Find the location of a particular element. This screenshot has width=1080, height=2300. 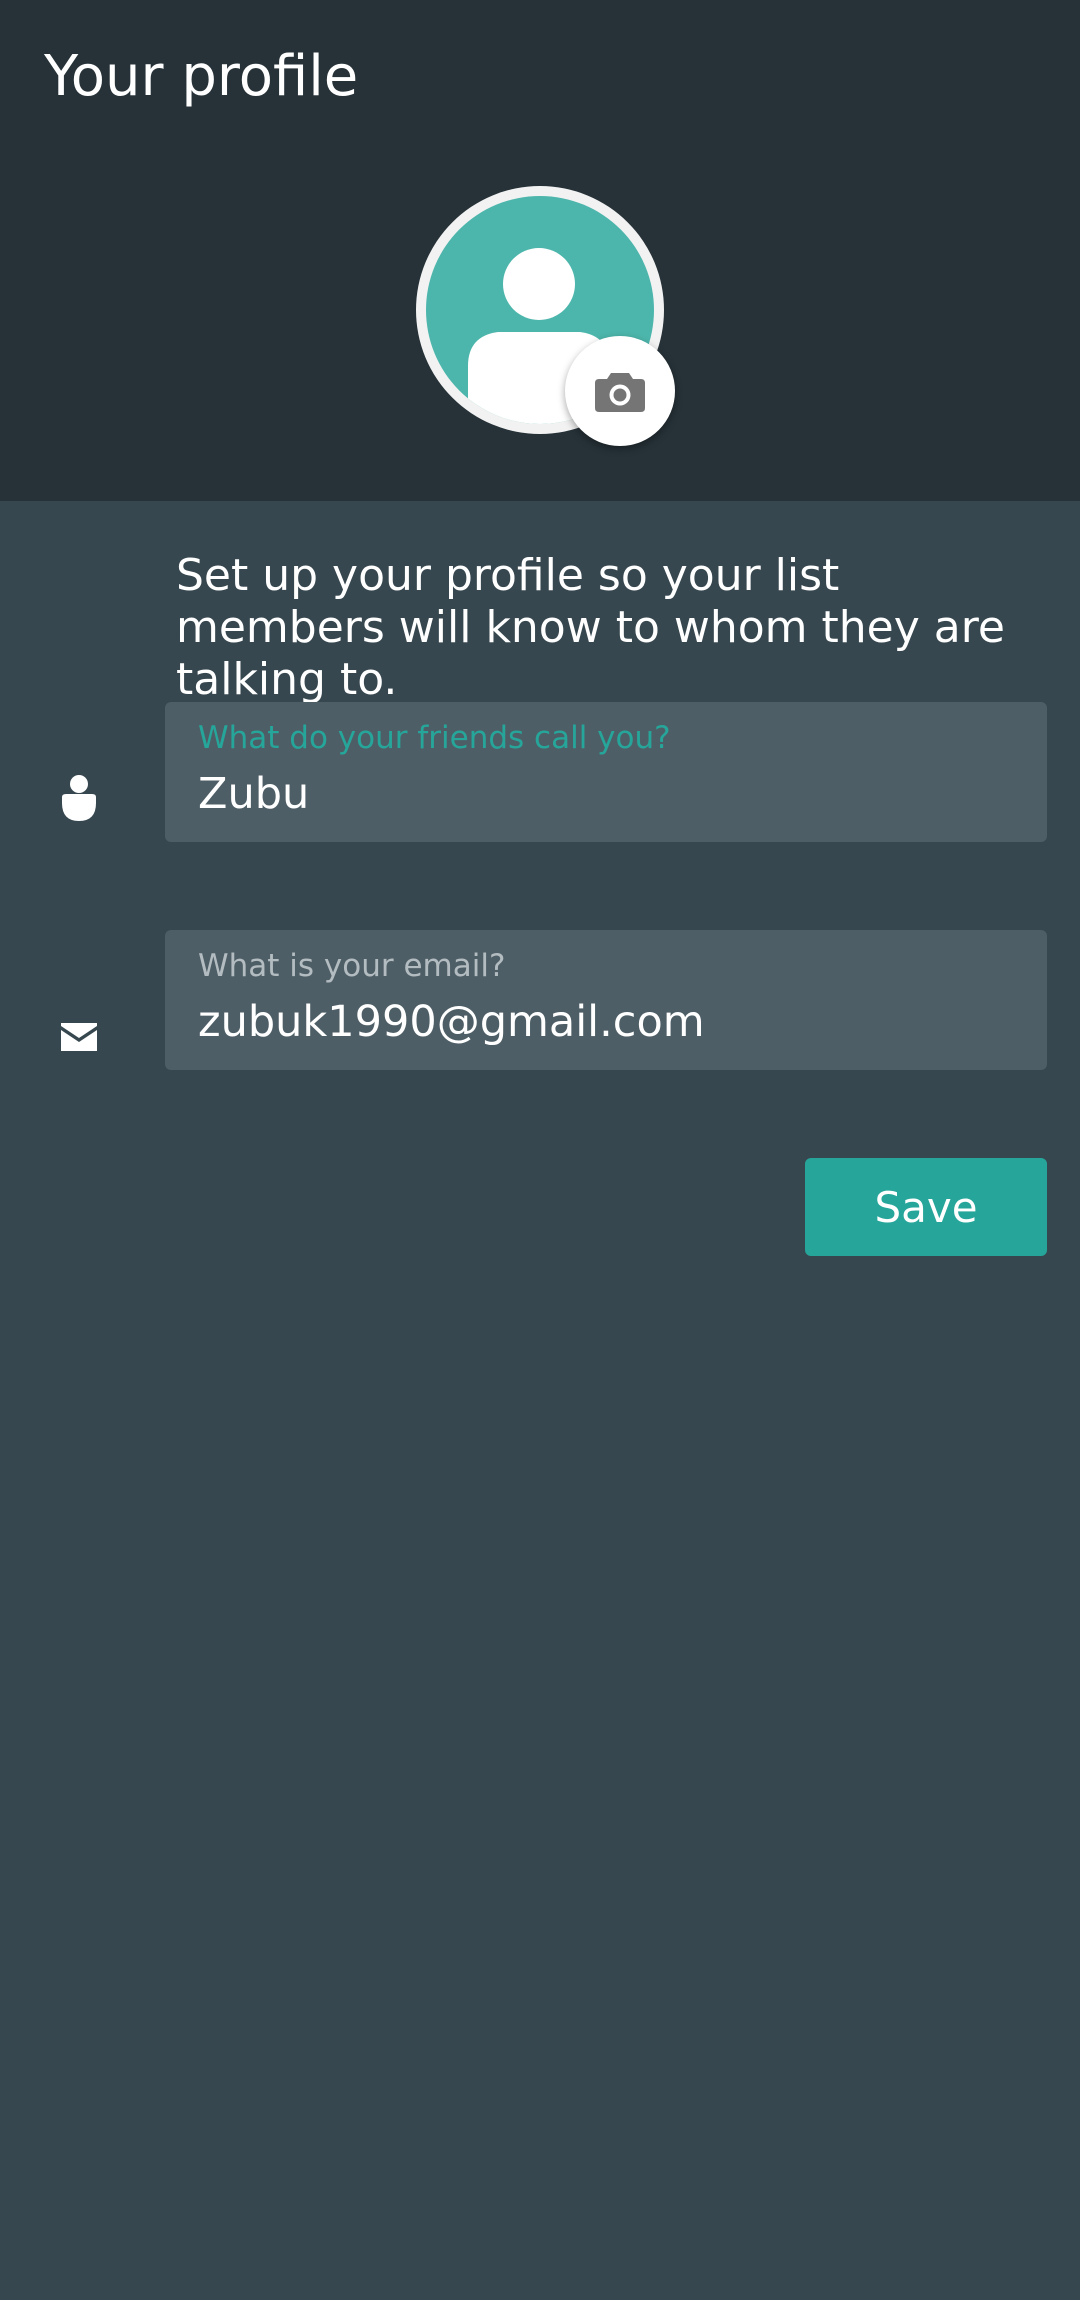

name-field: What do your friends call you? is located at coordinates (606, 772).